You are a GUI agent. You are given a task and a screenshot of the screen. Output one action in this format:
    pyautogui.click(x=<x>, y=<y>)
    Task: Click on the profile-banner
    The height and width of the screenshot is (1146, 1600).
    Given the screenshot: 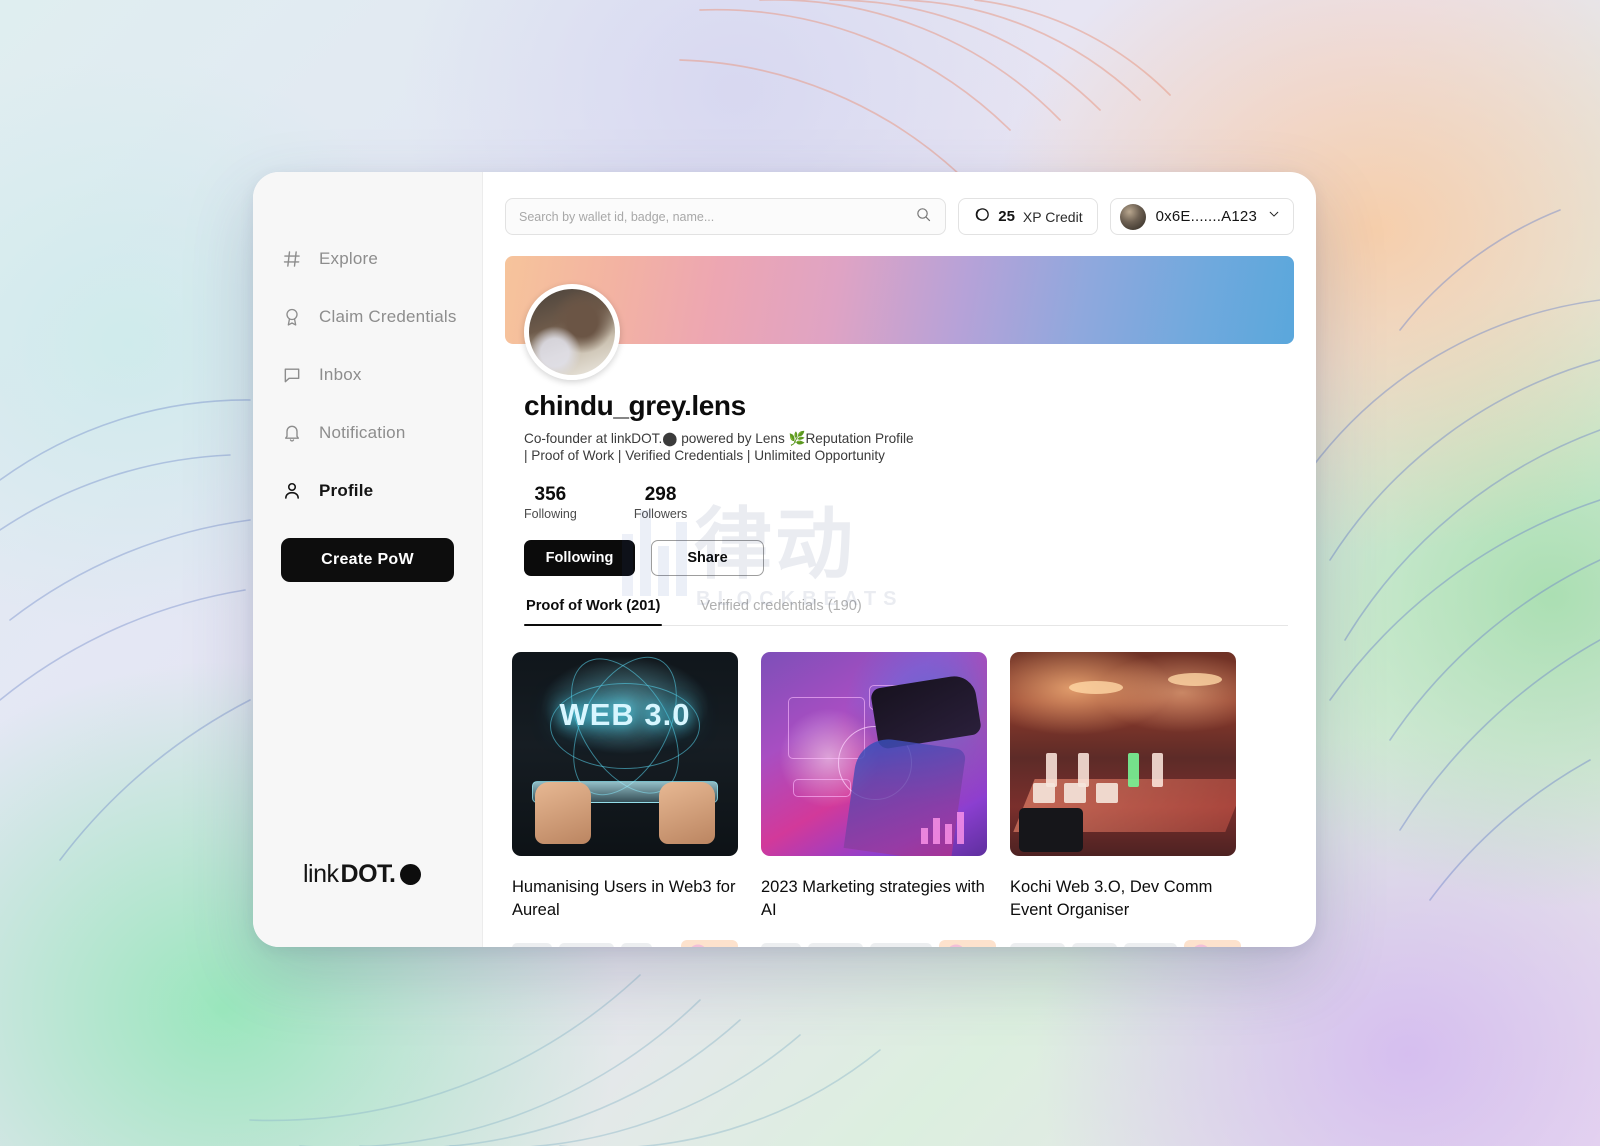 What is the action you would take?
    pyautogui.click(x=899, y=318)
    